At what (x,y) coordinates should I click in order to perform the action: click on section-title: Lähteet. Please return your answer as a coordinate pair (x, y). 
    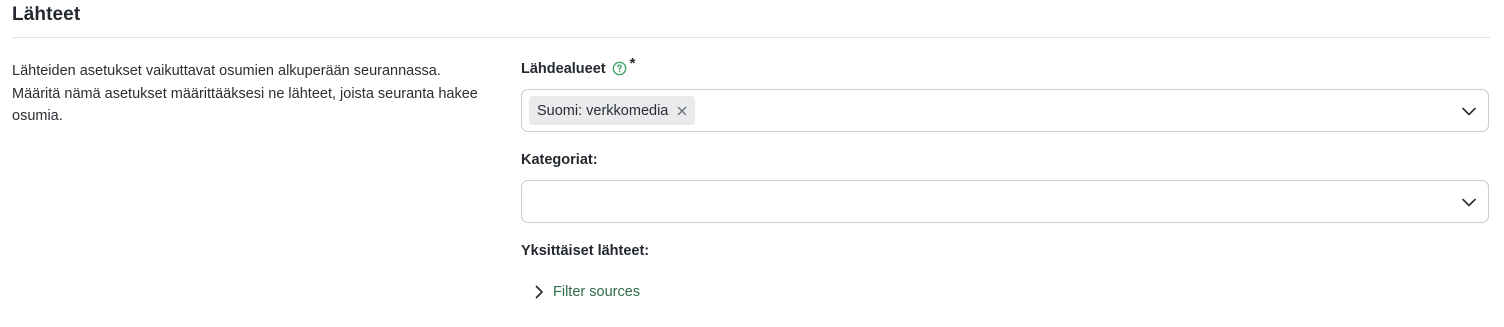
    Looking at the image, I should click on (46, 14).